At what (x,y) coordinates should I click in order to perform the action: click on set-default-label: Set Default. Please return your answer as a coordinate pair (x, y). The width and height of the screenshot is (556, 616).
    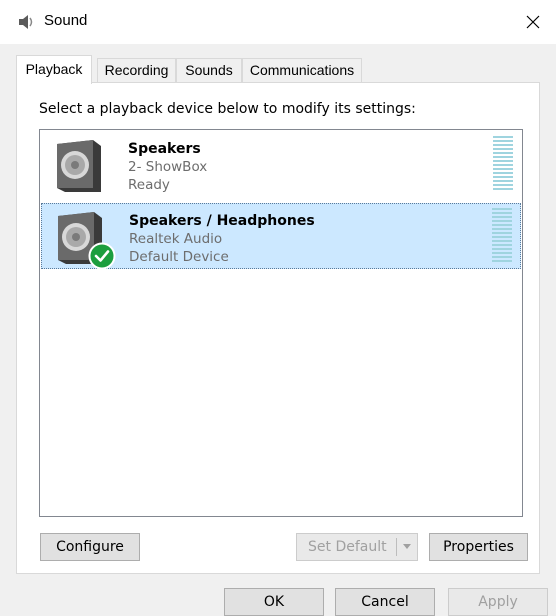
    Looking at the image, I should click on (347, 547).